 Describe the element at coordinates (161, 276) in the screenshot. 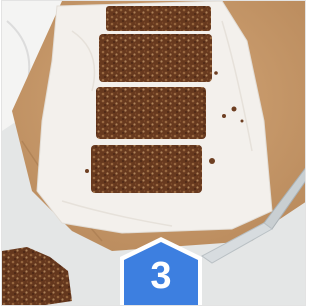

I see `step-number: 3` at that location.